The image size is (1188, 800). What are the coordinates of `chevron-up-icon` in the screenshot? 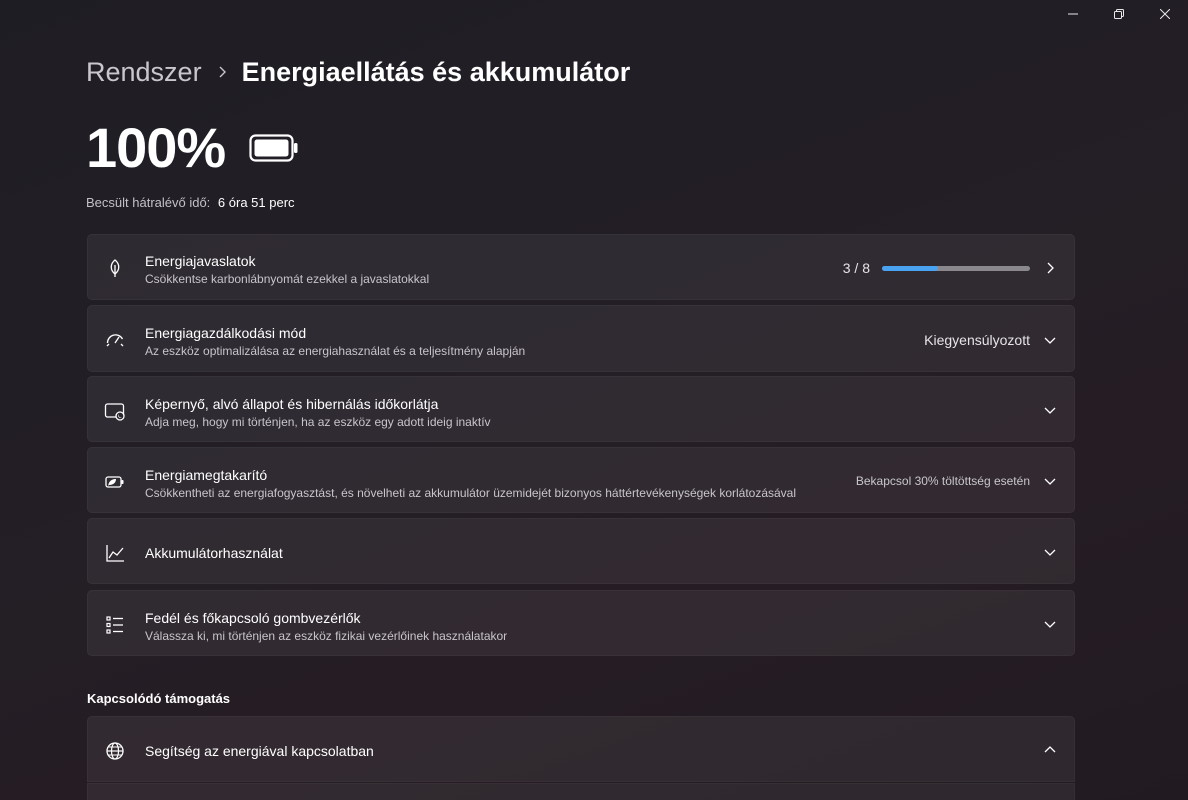 It's located at (1050, 750).